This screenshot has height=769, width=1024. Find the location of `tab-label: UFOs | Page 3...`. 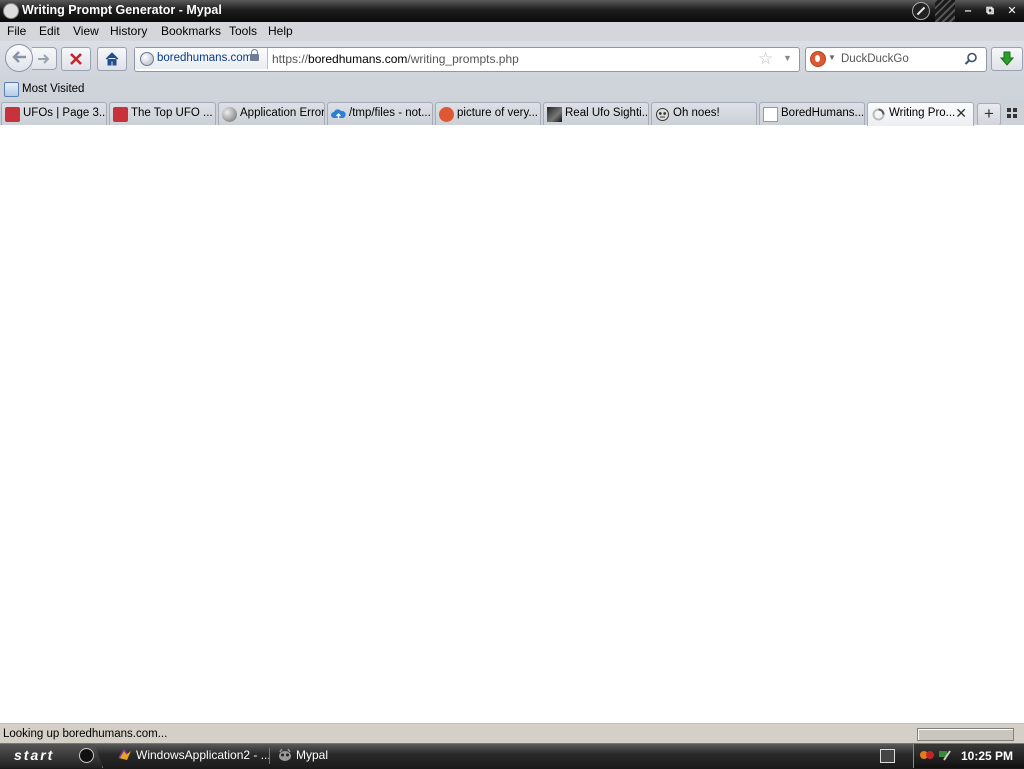

tab-label: UFOs | Page 3... is located at coordinates (65, 113).